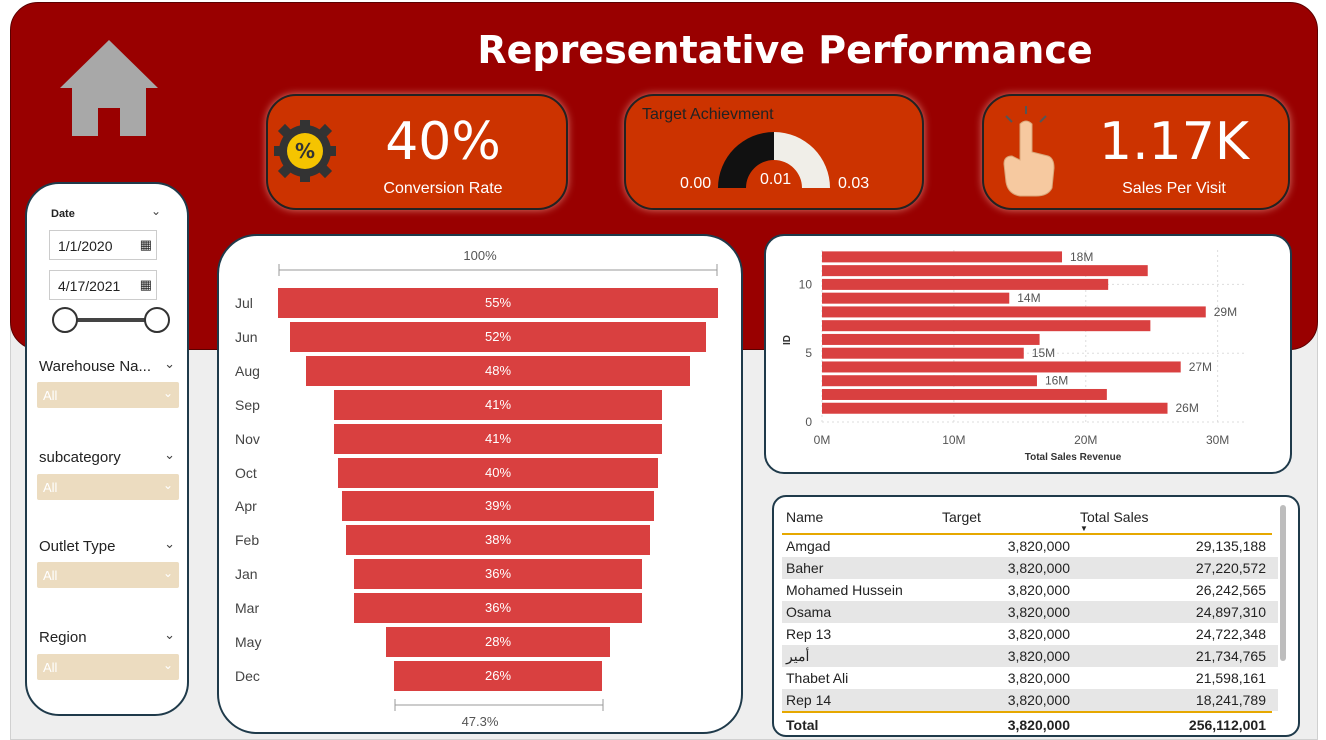 The width and height of the screenshot is (1326, 740). Describe the element at coordinates (961, 517) in the screenshot. I see `table-header-target: Target` at that location.